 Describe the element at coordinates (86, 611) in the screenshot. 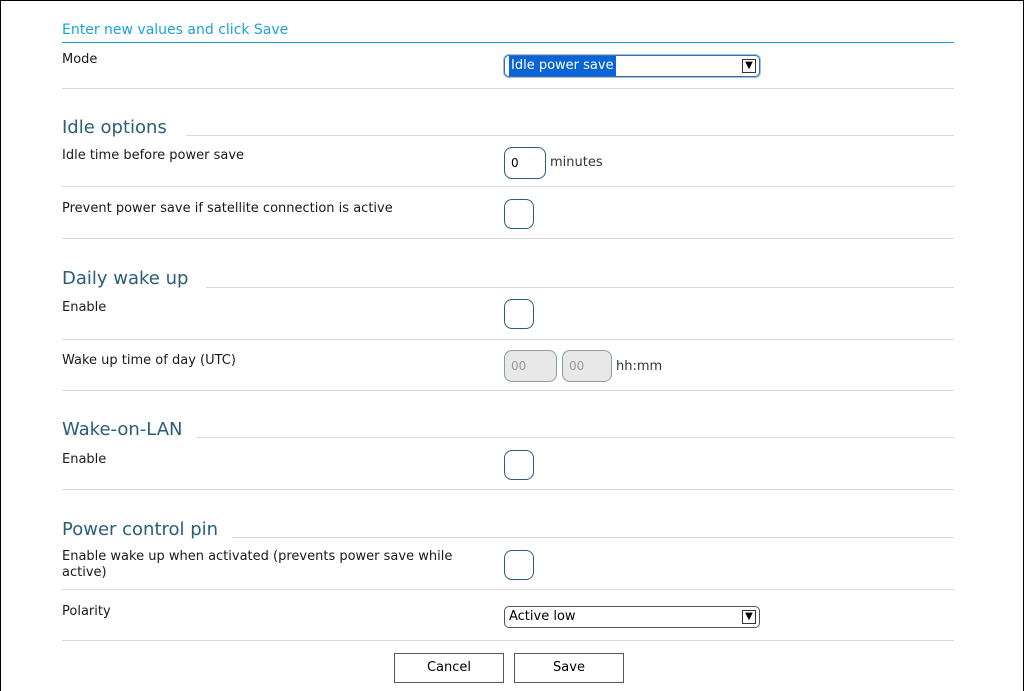

I see `polarity-label: Polarity` at that location.